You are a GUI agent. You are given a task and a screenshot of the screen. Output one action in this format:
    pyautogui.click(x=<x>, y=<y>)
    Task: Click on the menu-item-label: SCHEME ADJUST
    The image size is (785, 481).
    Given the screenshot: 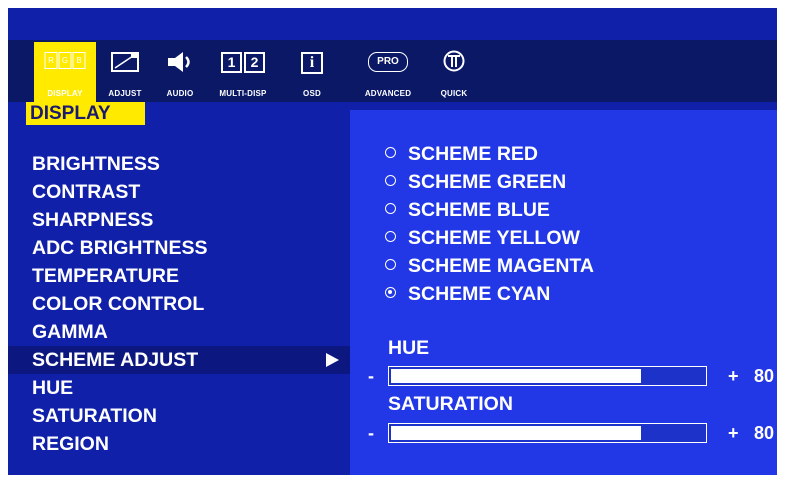 What is the action you would take?
    pyautogui.click(x=115, y=360)
    